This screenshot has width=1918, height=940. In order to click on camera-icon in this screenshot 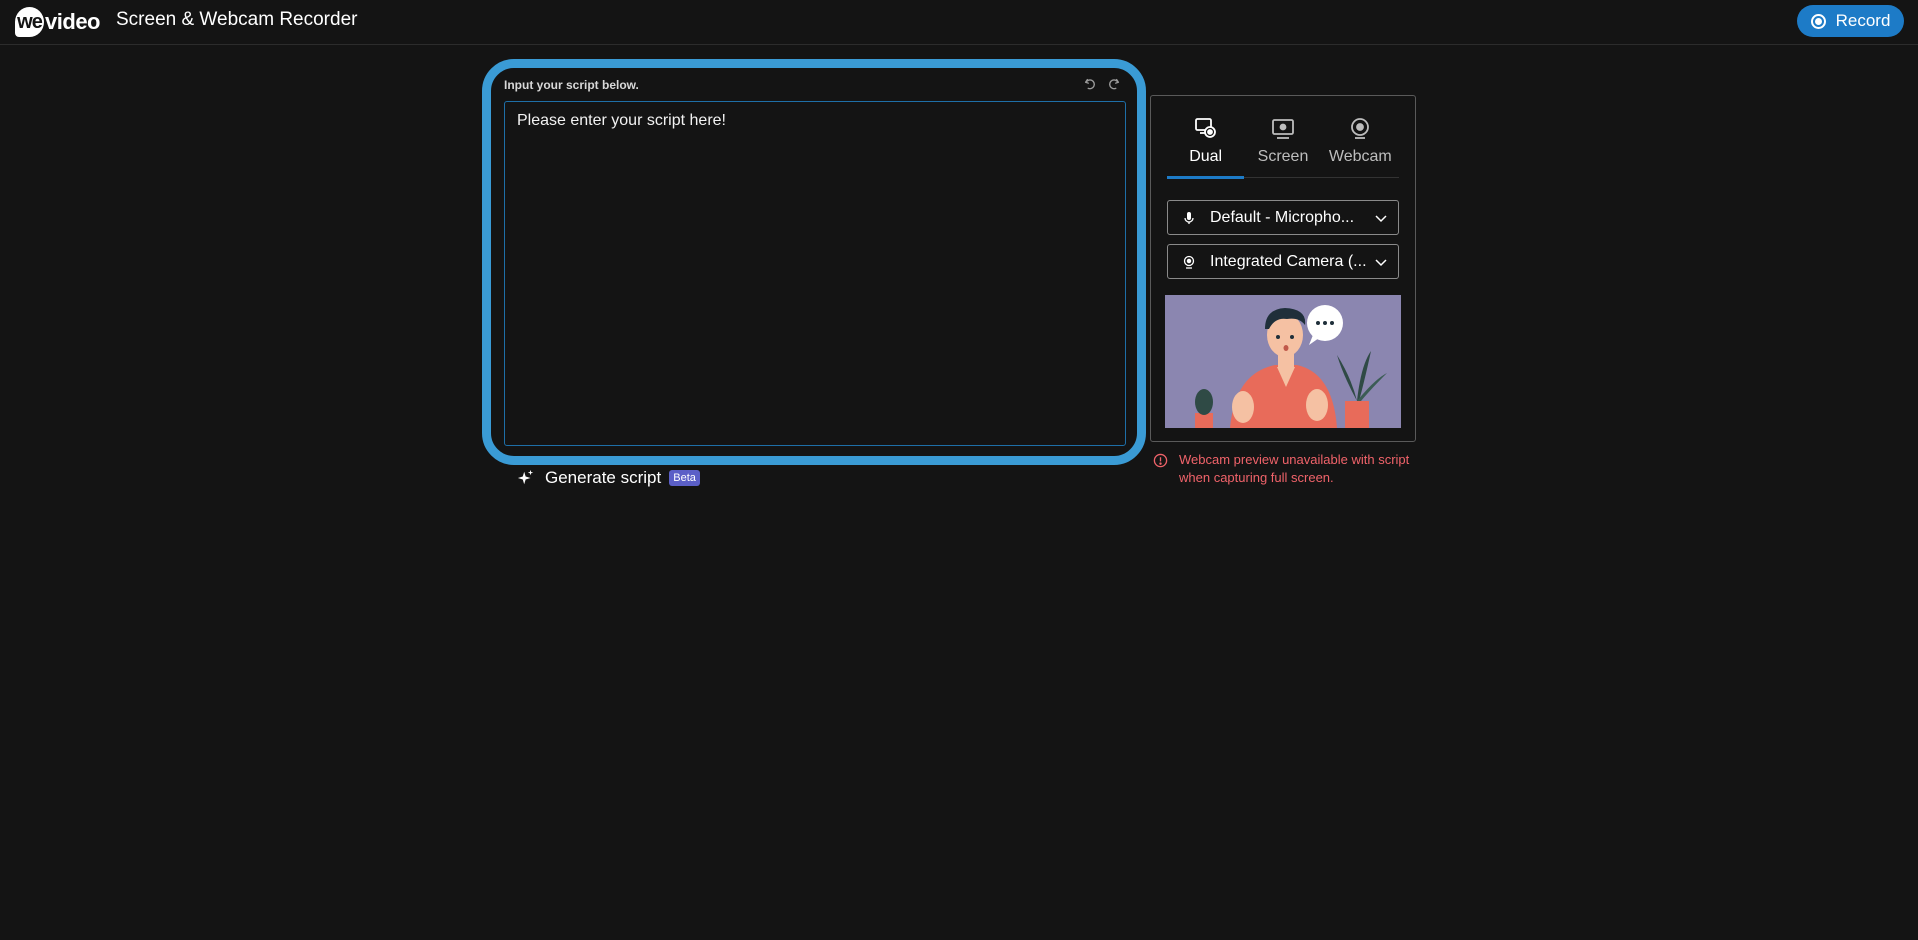, I will do `click(1189, 262)`.